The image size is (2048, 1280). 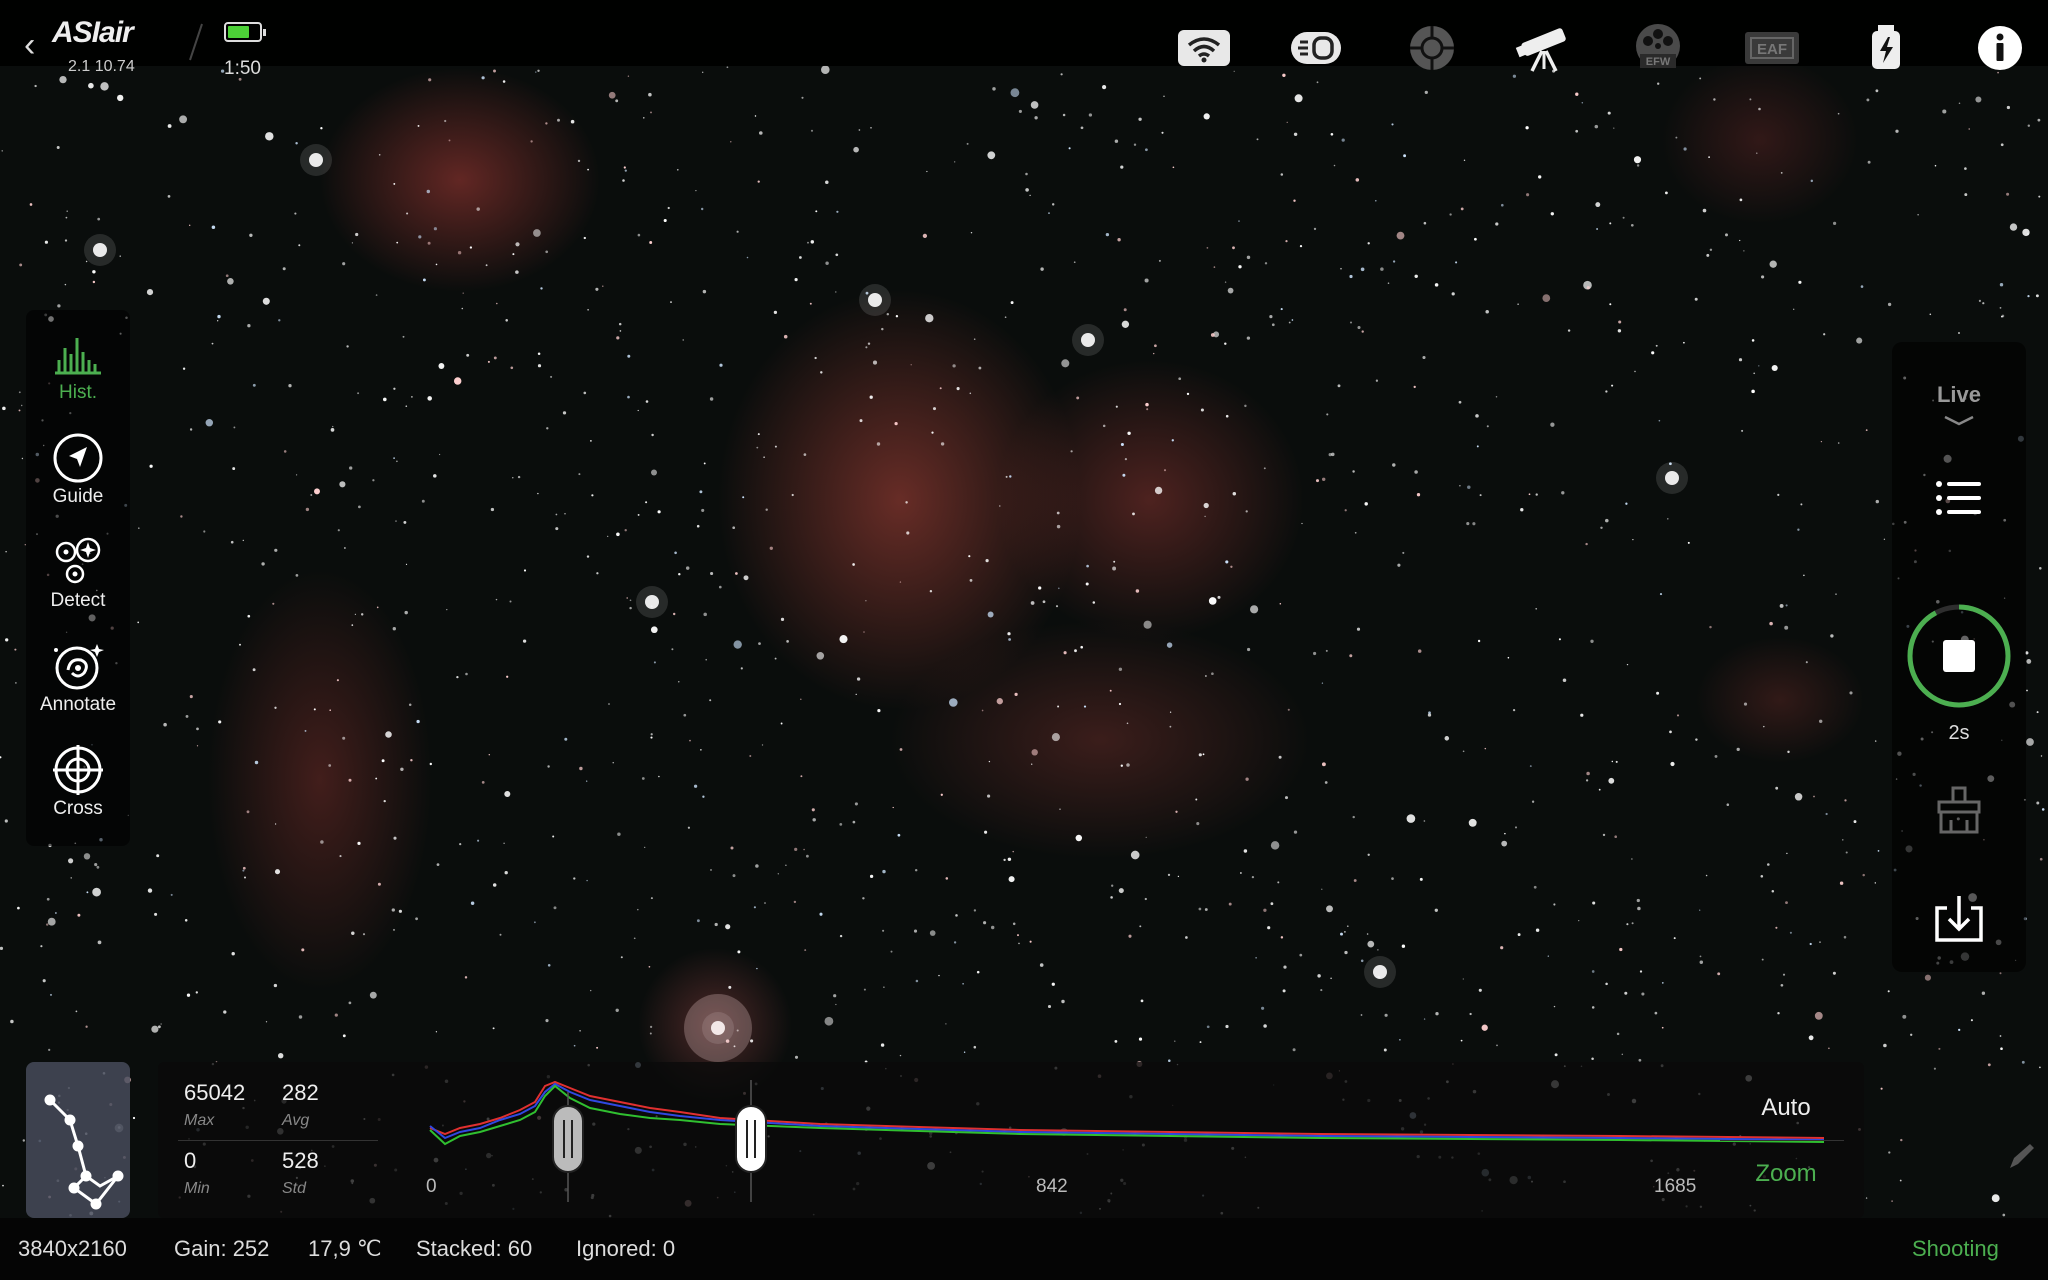 I want to click on guide-scope-icon, so click(x=1432, y=48).